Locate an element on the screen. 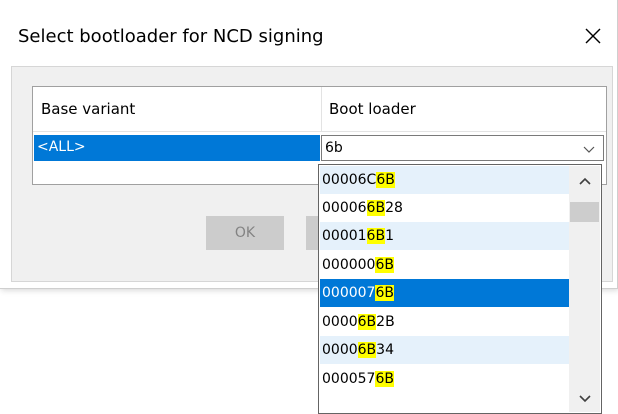 The height and width of the screenshot is (414, 618). dropdown-item: 000066B28 is located at coordinates (445, 208).